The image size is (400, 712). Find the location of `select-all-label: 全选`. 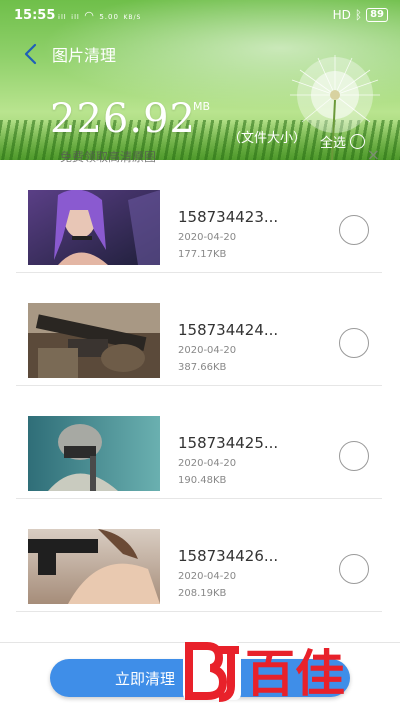

select-all-label: 全选 is located at coordinates (333, 143).